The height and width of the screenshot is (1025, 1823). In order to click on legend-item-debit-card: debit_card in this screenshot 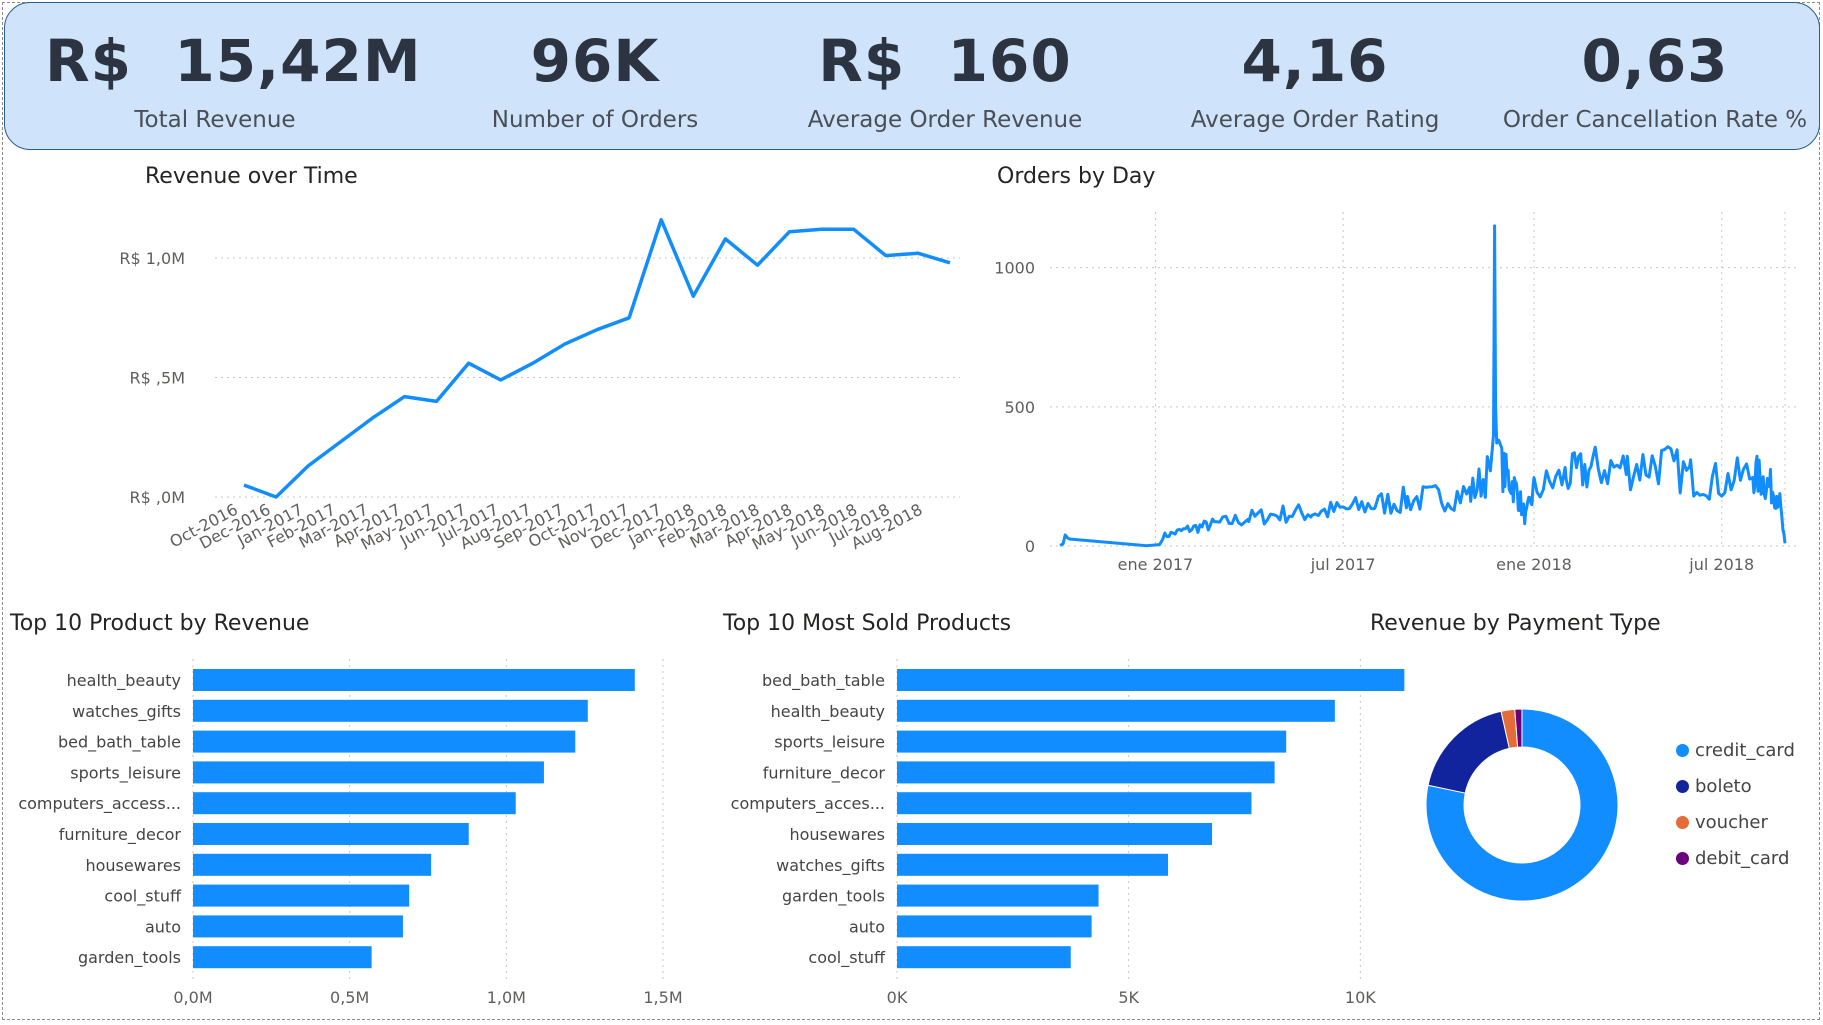, I will do `click(1732, 858)`.